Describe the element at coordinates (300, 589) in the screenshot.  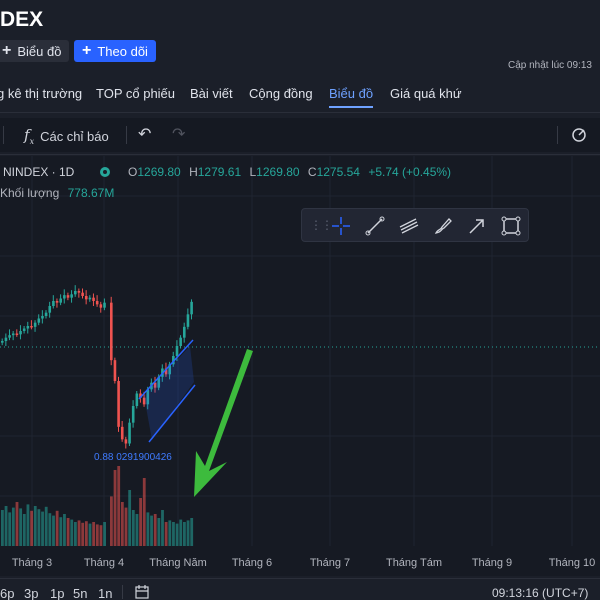
I see `bottom-bar: 6p 3p 1p 5n 1n 09:13:16 (UTC+7)` at that location.